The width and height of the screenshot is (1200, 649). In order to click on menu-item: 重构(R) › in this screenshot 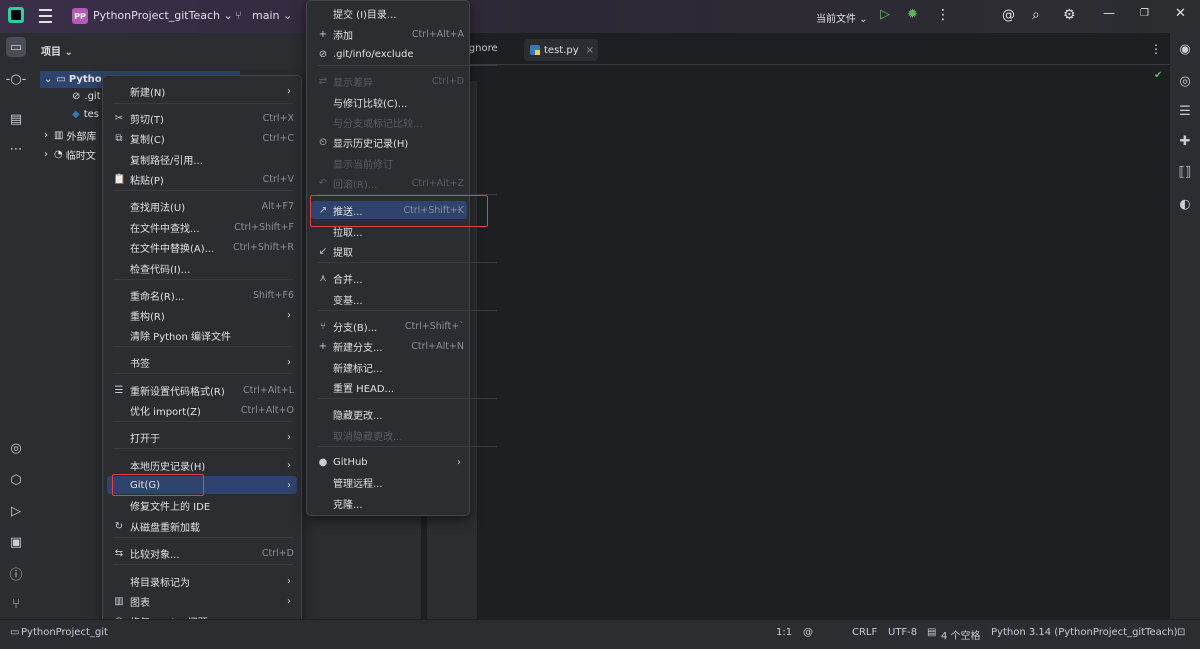, I will do `click(202, 315)`.